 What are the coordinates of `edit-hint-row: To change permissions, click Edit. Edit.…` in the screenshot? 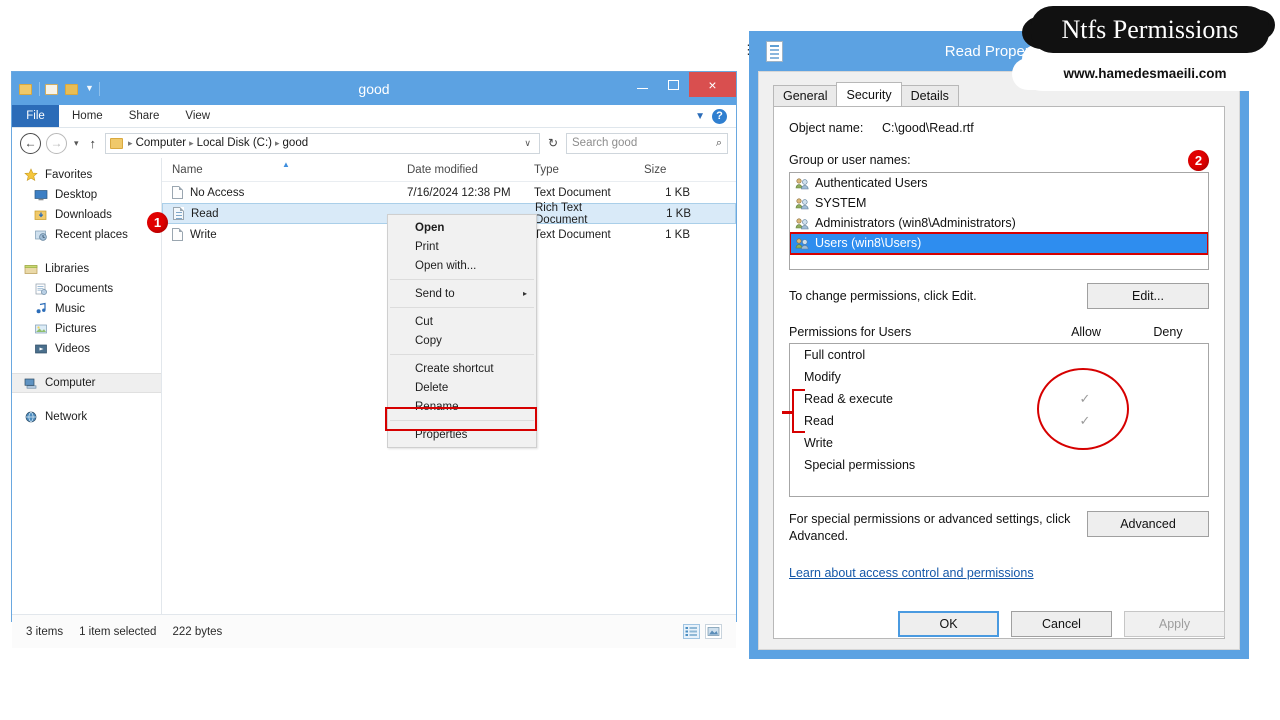 It's located at (999, 296).